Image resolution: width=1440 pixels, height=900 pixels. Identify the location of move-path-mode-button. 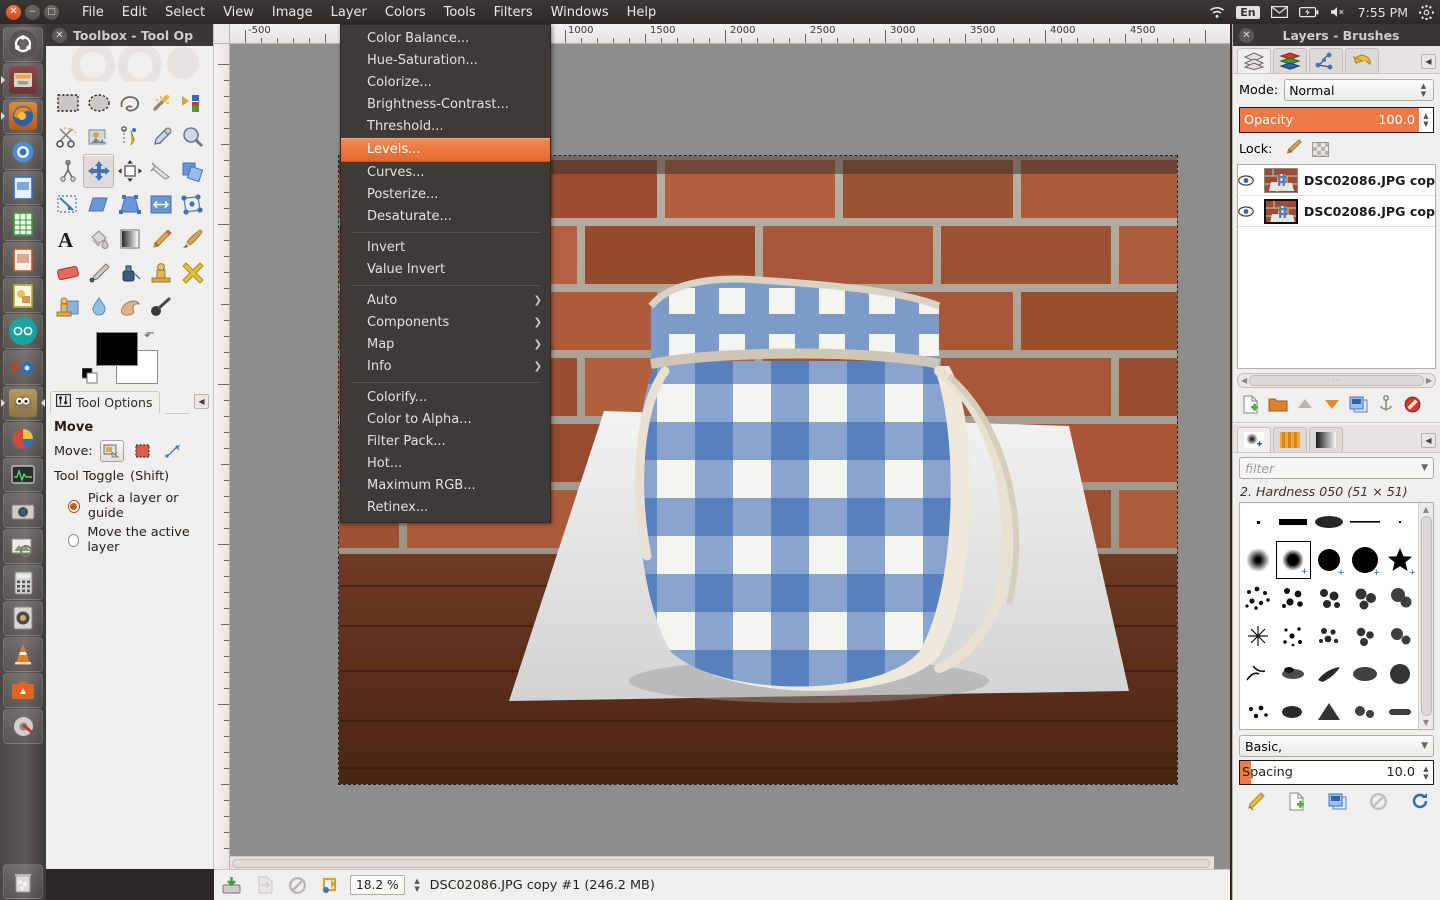
(174, 451).